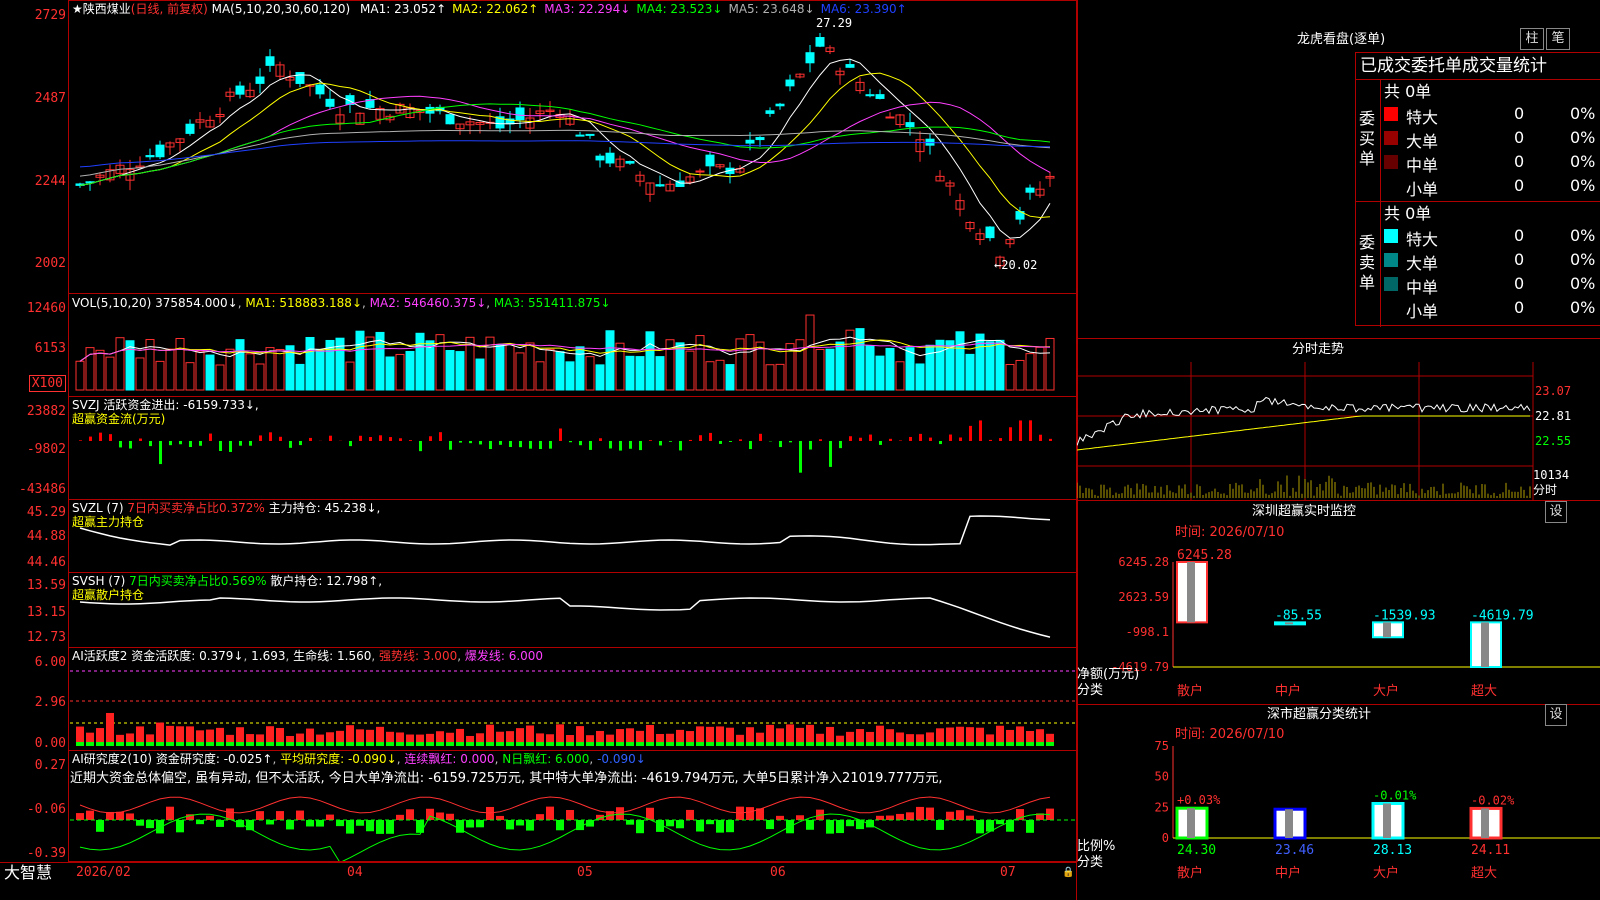 The height and width of the screenshot is (900, 1600). I want to click on svzl-legend: SVZL (7) 7日内买卖净占比0.372% 主力持仓: 45.238↓,, so click(226, 508).